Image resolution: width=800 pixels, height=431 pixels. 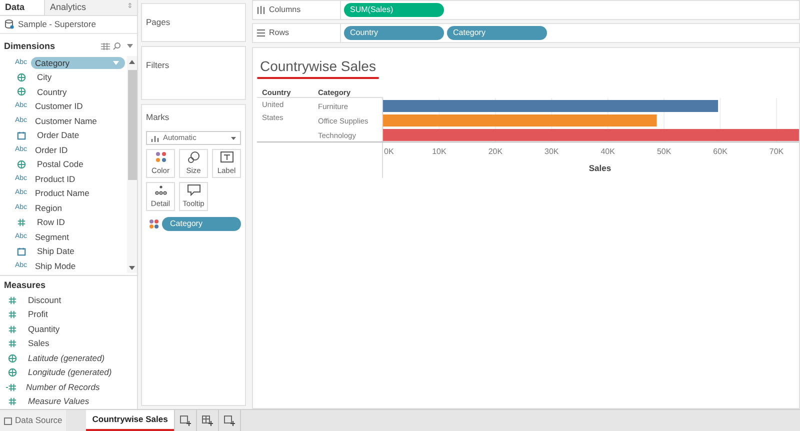 I want to click on calculated-hash-icon, so click(x=11, y=387).